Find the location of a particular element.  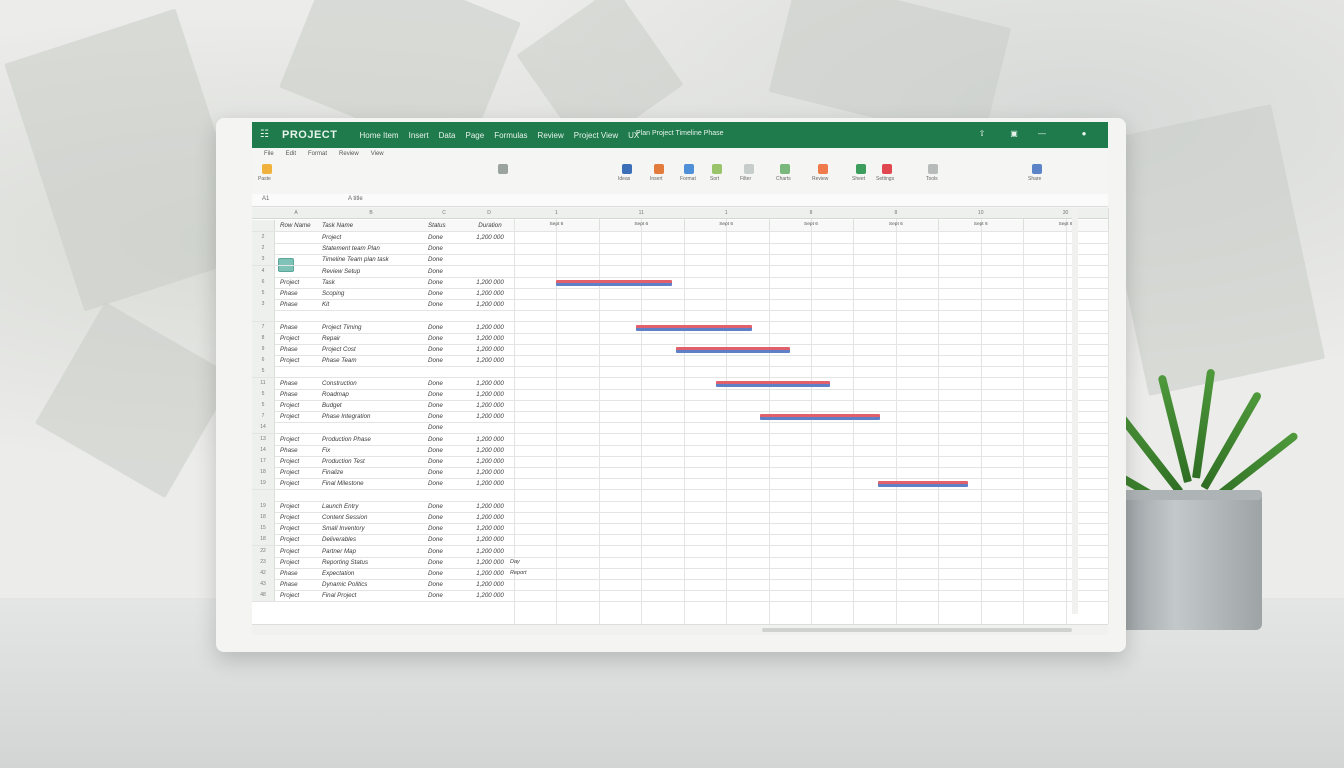

table-row: 18 Project Content Session Done 1,200 000 is located at coordinates (680, 518).